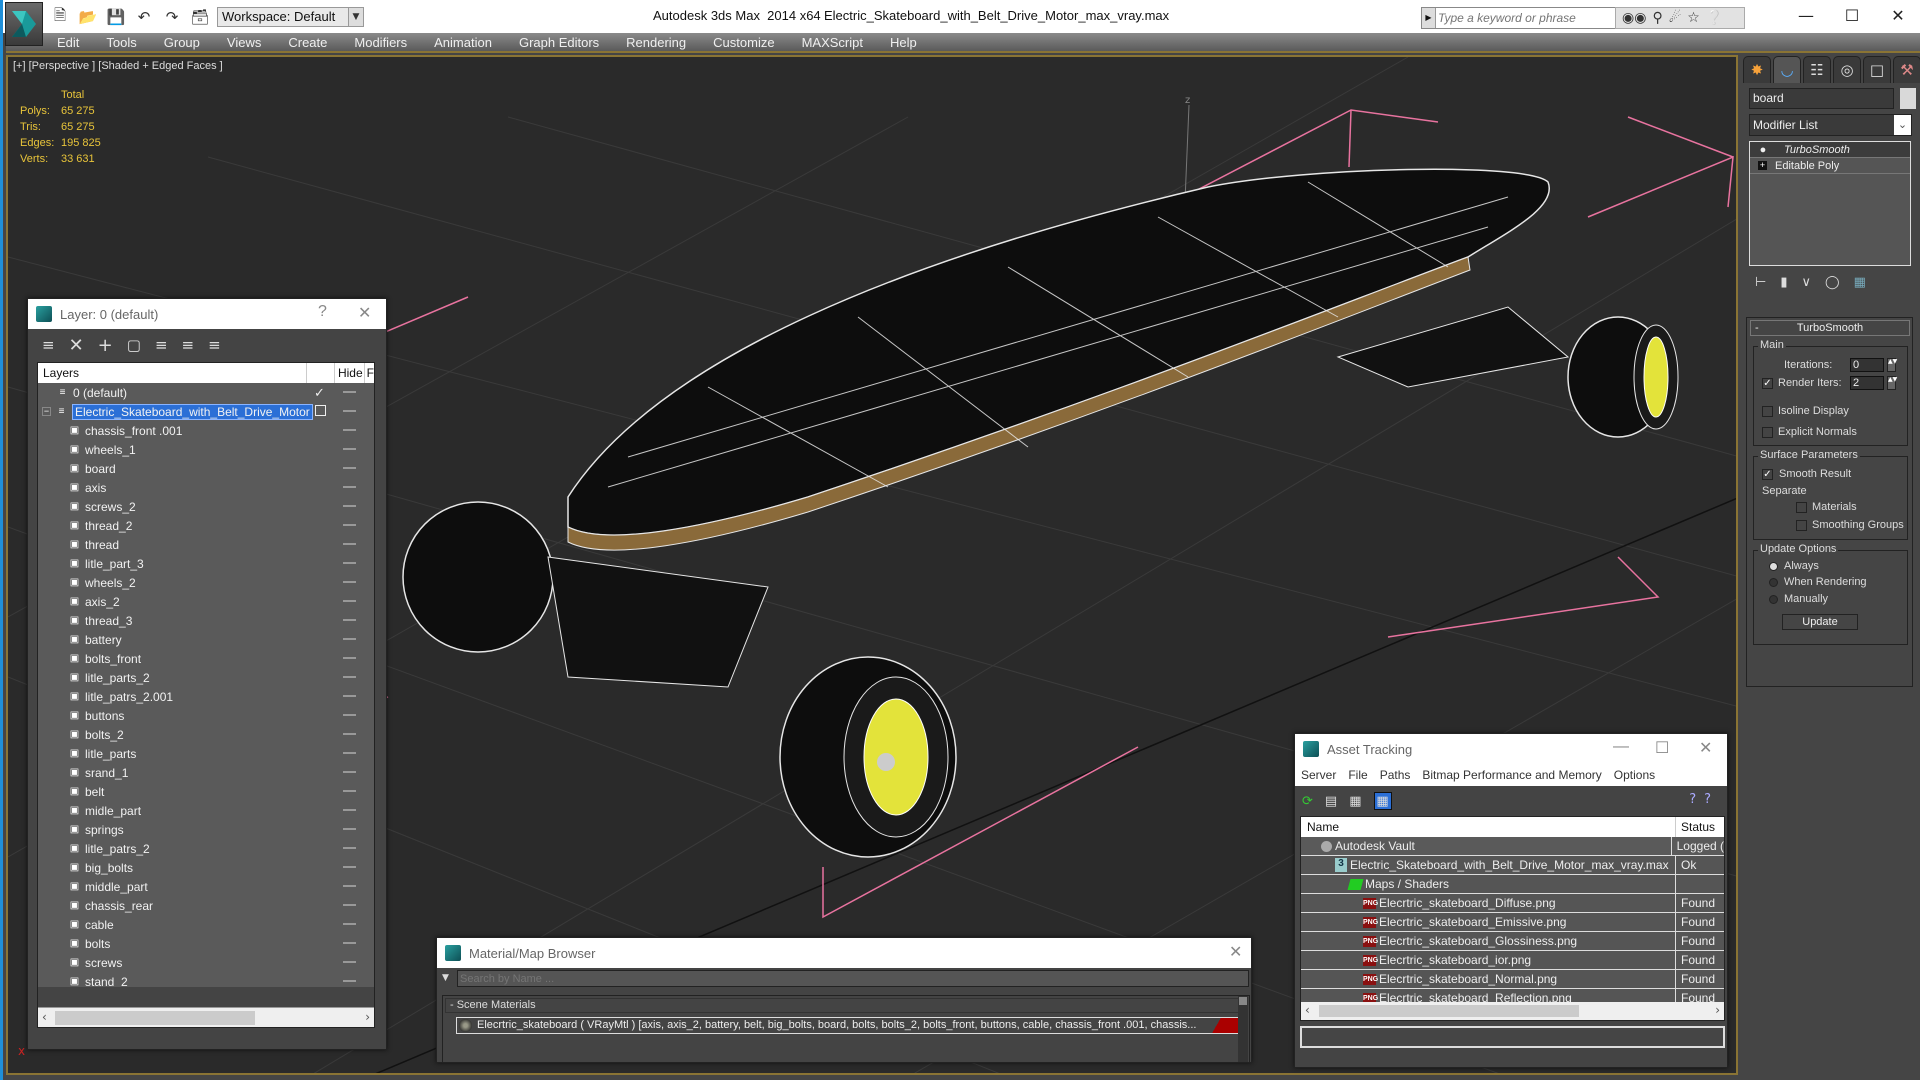  I want to click on remove-modifier-icon: ◯, so click(1832, 282).